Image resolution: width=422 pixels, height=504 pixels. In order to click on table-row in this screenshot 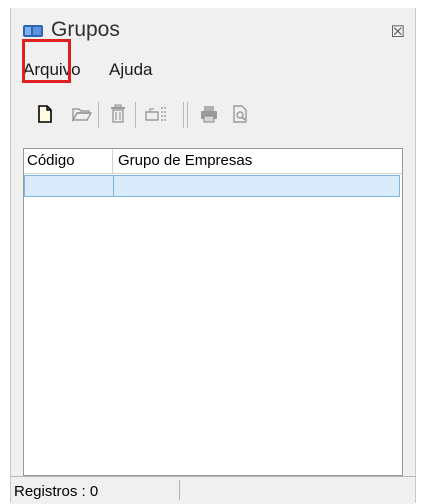, I will do `click(212, 186)`.